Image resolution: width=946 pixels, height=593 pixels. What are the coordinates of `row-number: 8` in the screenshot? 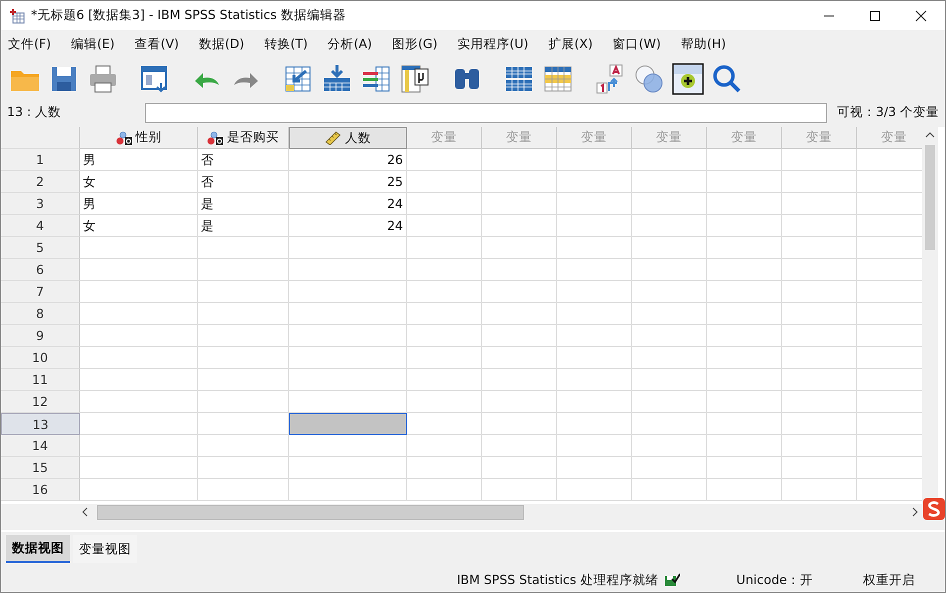 It's located at (40, 314).